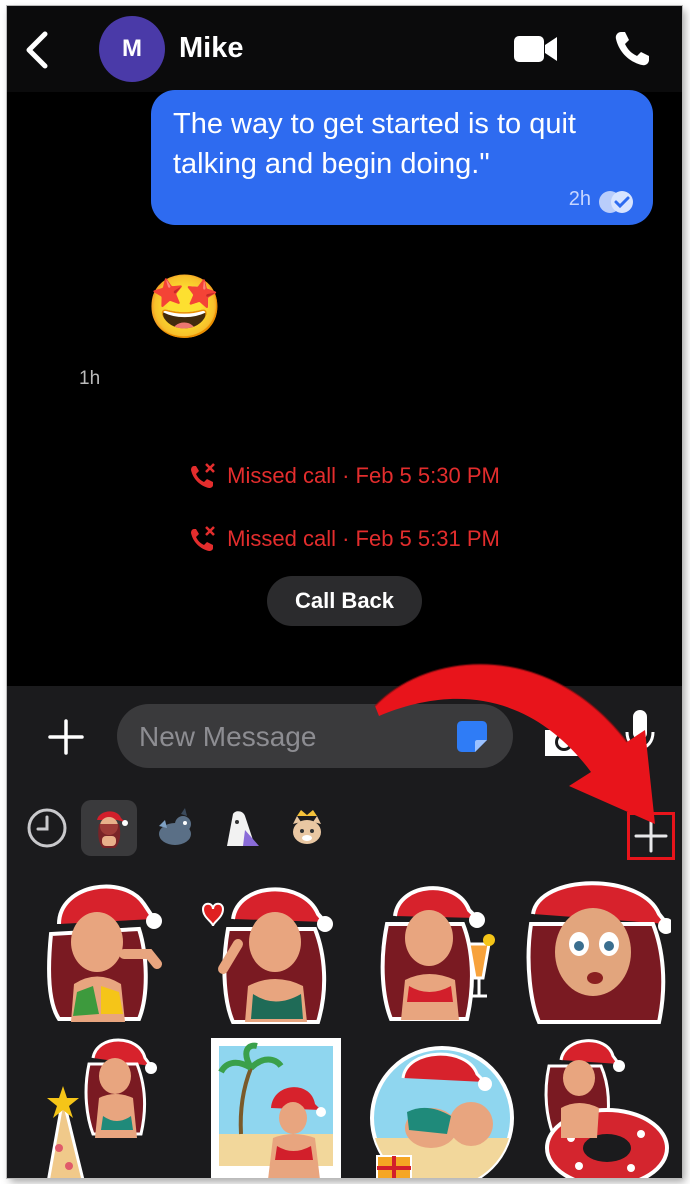 The image size is (690, 1184). Describe the element at coordinates (132, 49) in the screenshot. I see `avatar: M` at that location.